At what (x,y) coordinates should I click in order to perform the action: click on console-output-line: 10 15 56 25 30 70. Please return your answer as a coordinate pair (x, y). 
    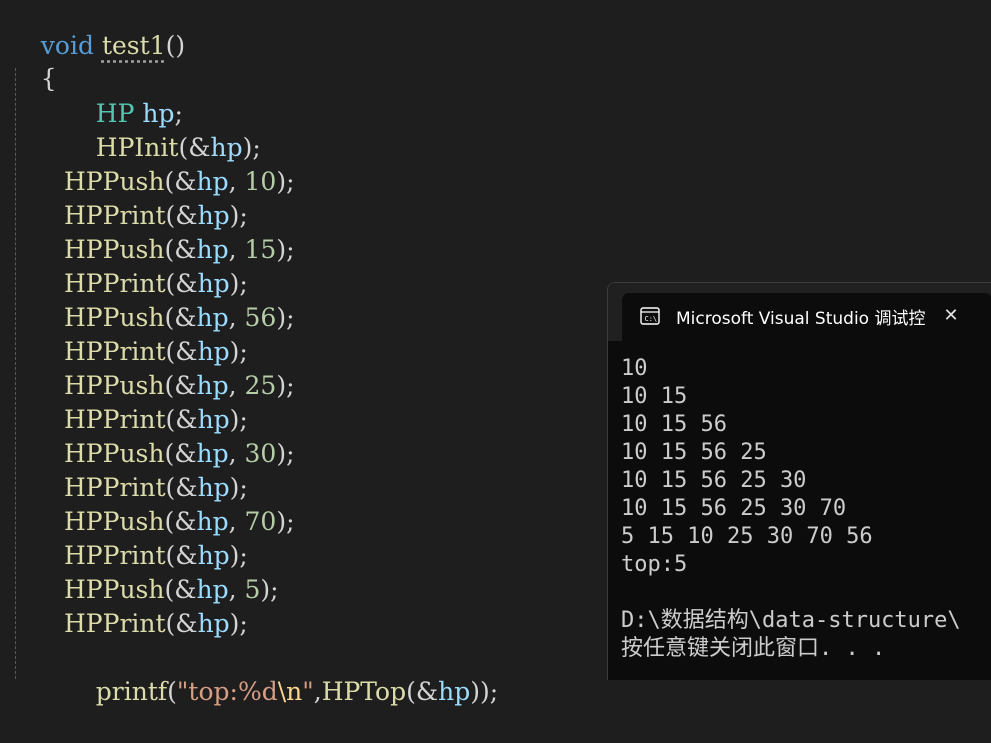
    Looking at the image, I should click on (734, 508).